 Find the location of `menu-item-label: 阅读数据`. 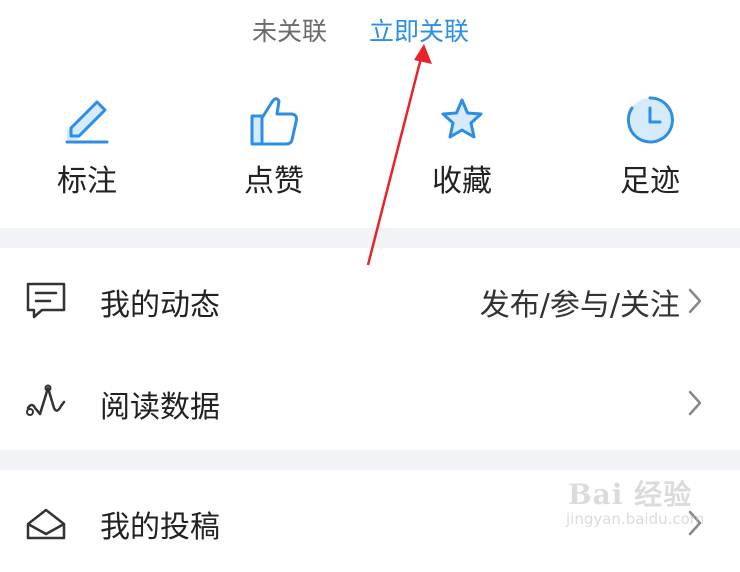

menu-item-label: 阅读数据 is located at coordinates (160, 407).